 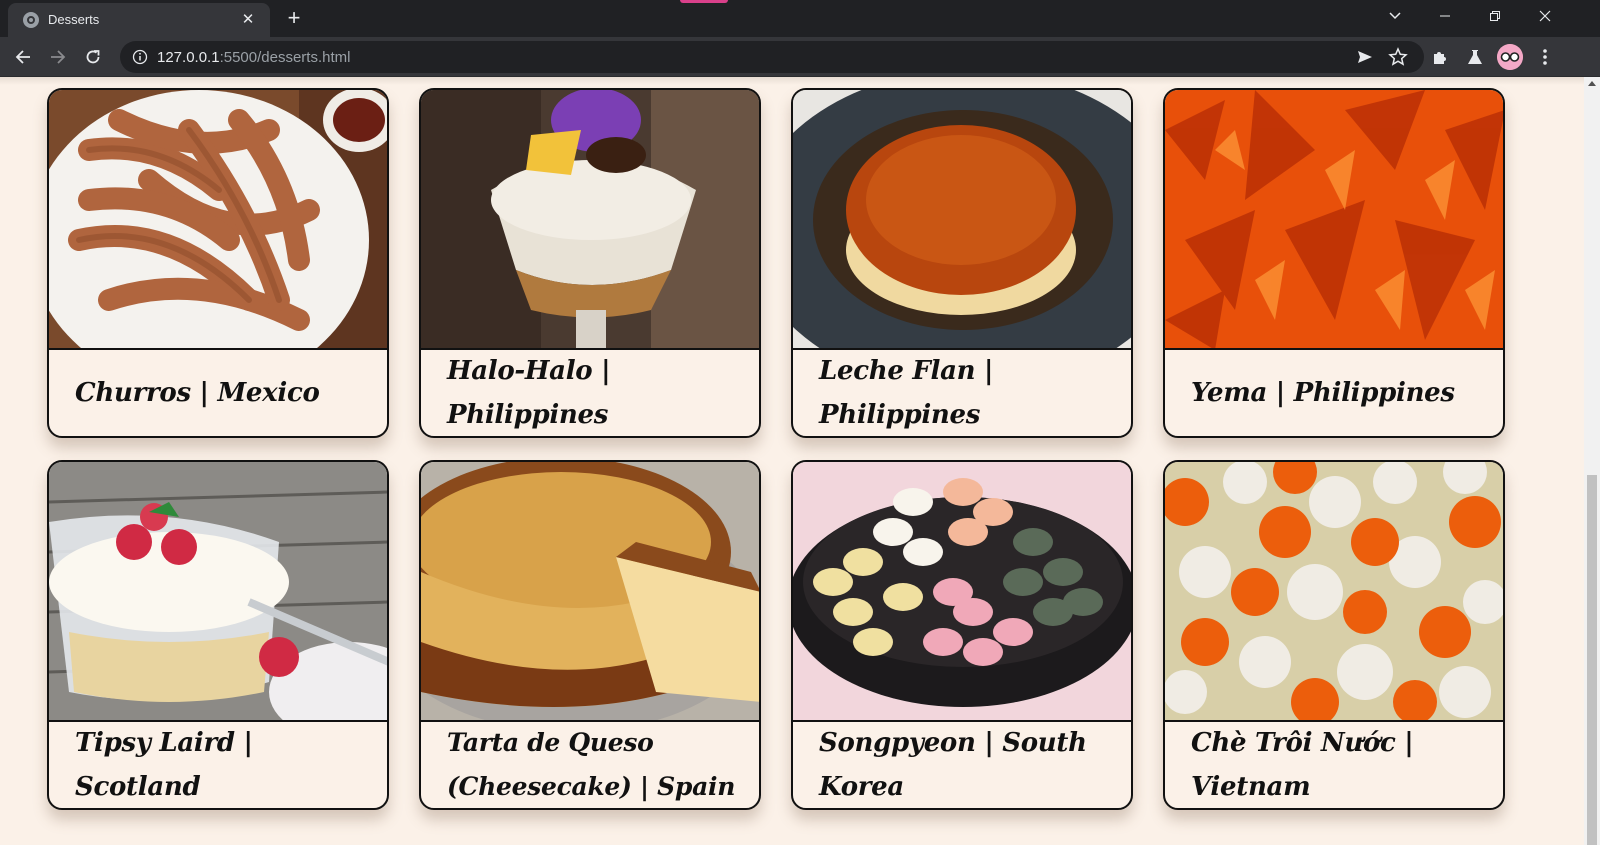 I want to click on dessert-caption: Tarta de Queso (Cheesecake) | Spain, so click(x=591, y=764).